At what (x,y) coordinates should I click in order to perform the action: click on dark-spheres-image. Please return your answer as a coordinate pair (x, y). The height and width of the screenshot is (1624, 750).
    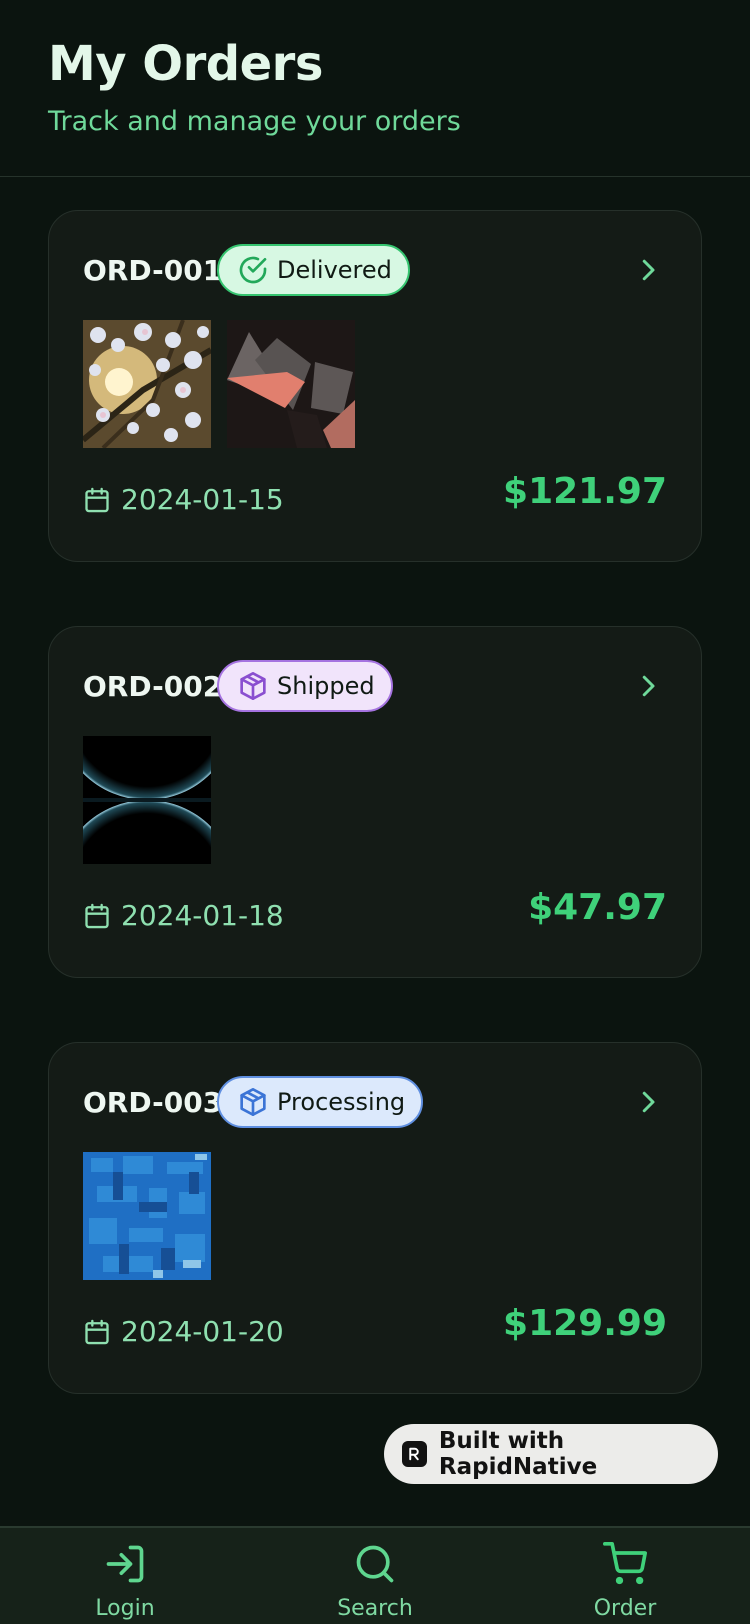
    Looking at the image, I should click on (147, 800).